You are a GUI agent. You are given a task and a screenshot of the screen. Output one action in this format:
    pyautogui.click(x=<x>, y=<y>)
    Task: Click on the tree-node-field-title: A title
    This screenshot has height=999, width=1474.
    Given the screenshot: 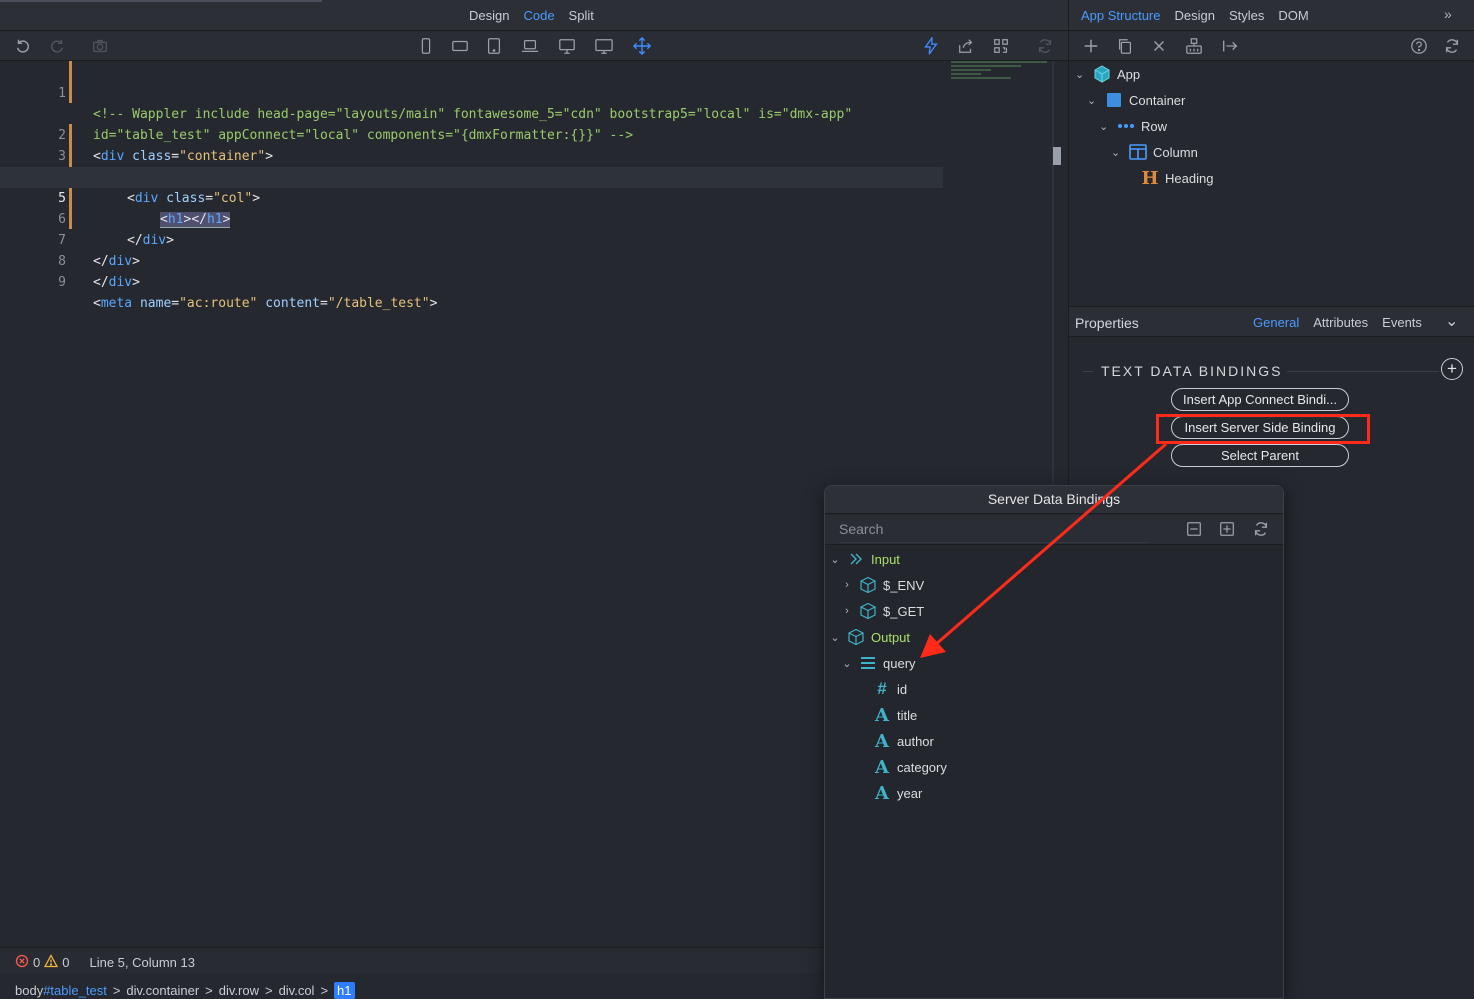 What is the action you would take?
    pyautogui.click(x=895, y=715)
    